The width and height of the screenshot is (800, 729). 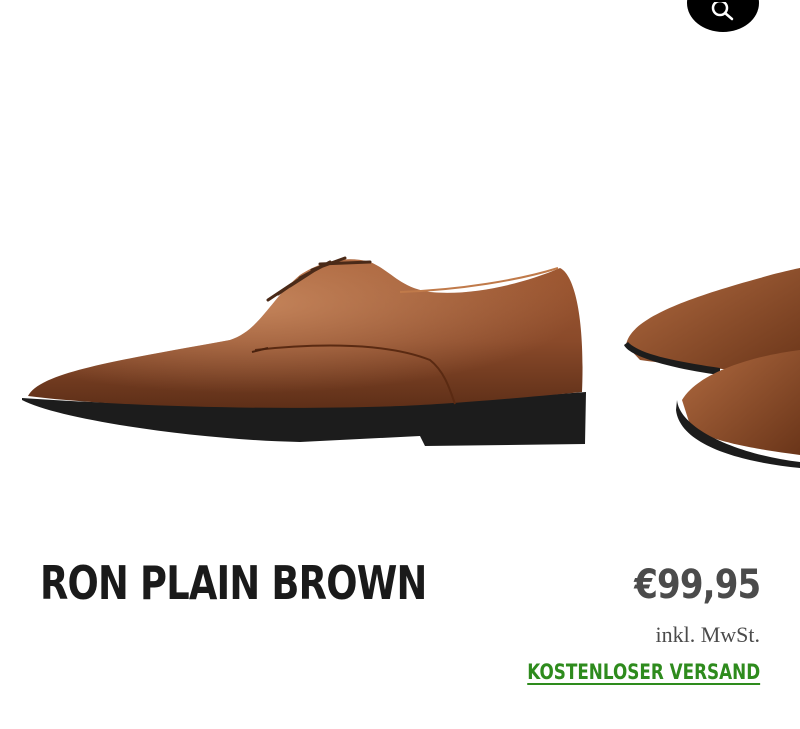 What do you see at coordinates (722, 11) in the screenshot?
I see `search-icon` at bounding box center [722, 11].